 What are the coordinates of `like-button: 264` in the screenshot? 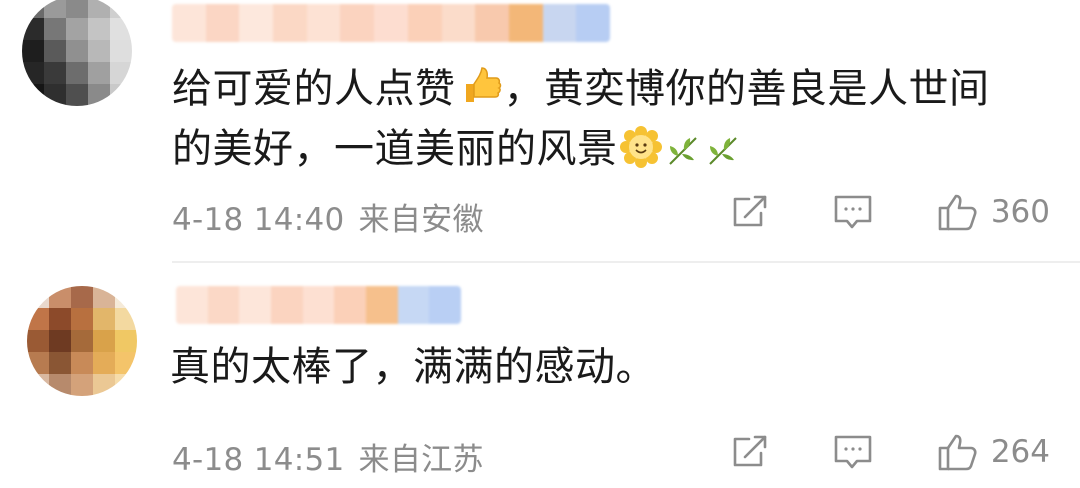 It's located at (993, 452).